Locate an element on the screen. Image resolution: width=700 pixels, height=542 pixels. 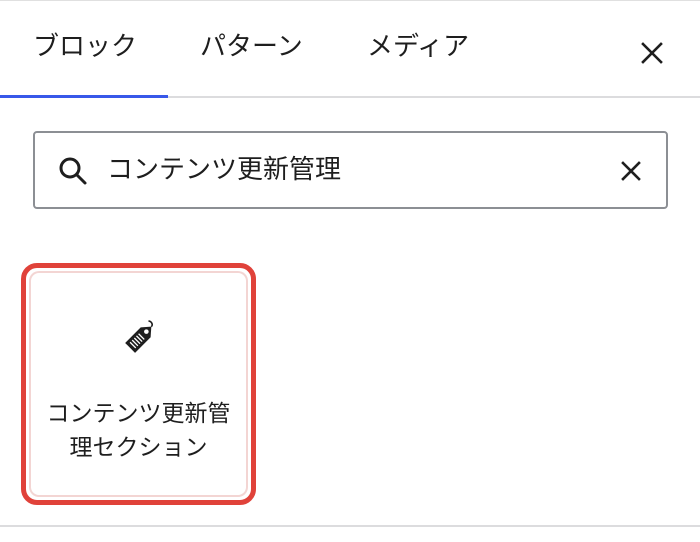
block-result-label: コンテンツ更新管理セクション is located at coordinates (138, 431).